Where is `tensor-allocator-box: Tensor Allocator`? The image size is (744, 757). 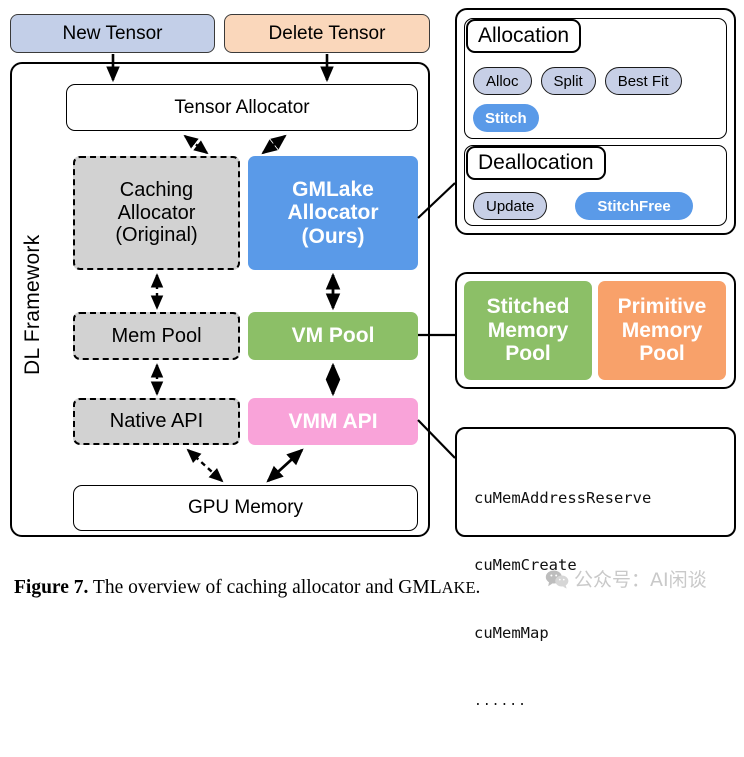
tensor-allocator-box: Tensor Allocator is located at coordinates (242, 107).